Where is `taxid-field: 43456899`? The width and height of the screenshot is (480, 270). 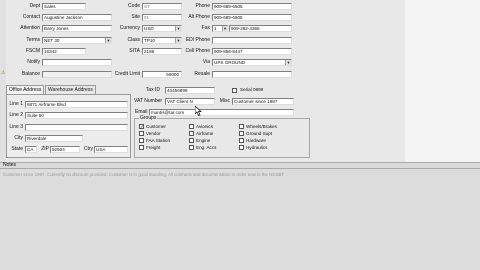 taxid-field: 43456899 is located at coordinates (190, 90).